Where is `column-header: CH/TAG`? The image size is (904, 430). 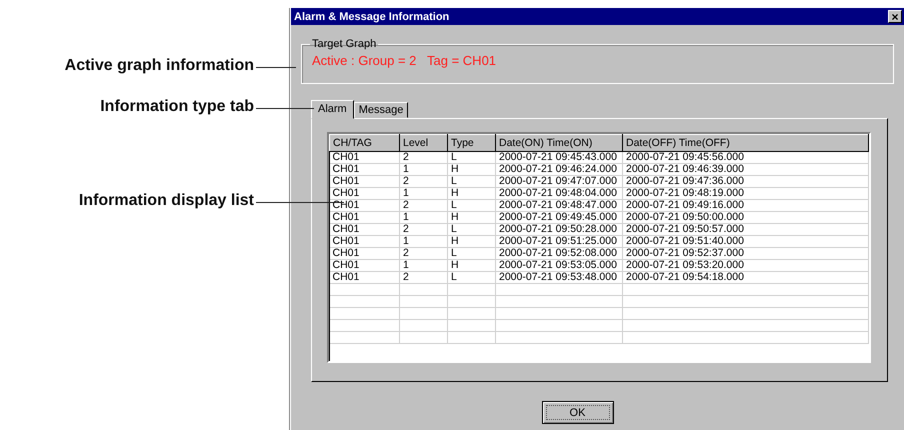 column-header: CH/TAG is located at coordinates (365, 143).